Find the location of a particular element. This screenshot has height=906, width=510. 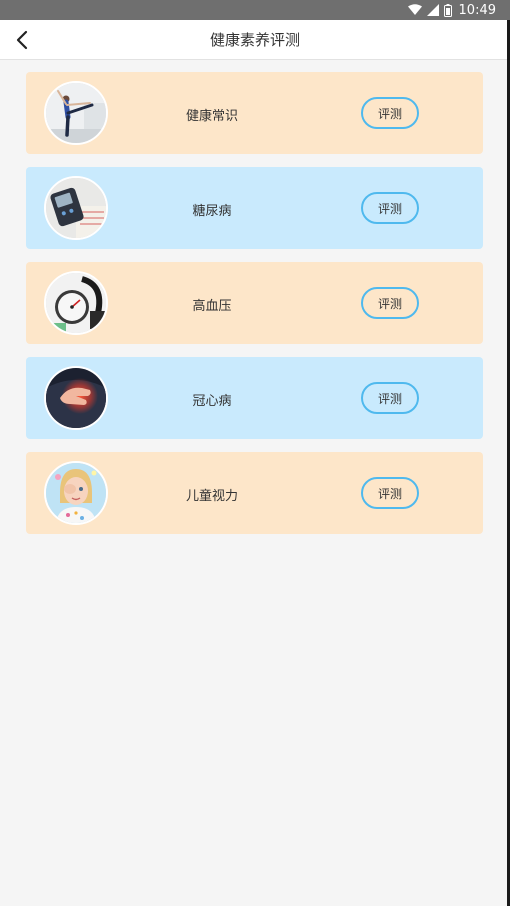

back-button is located at coordinates (22, 40).